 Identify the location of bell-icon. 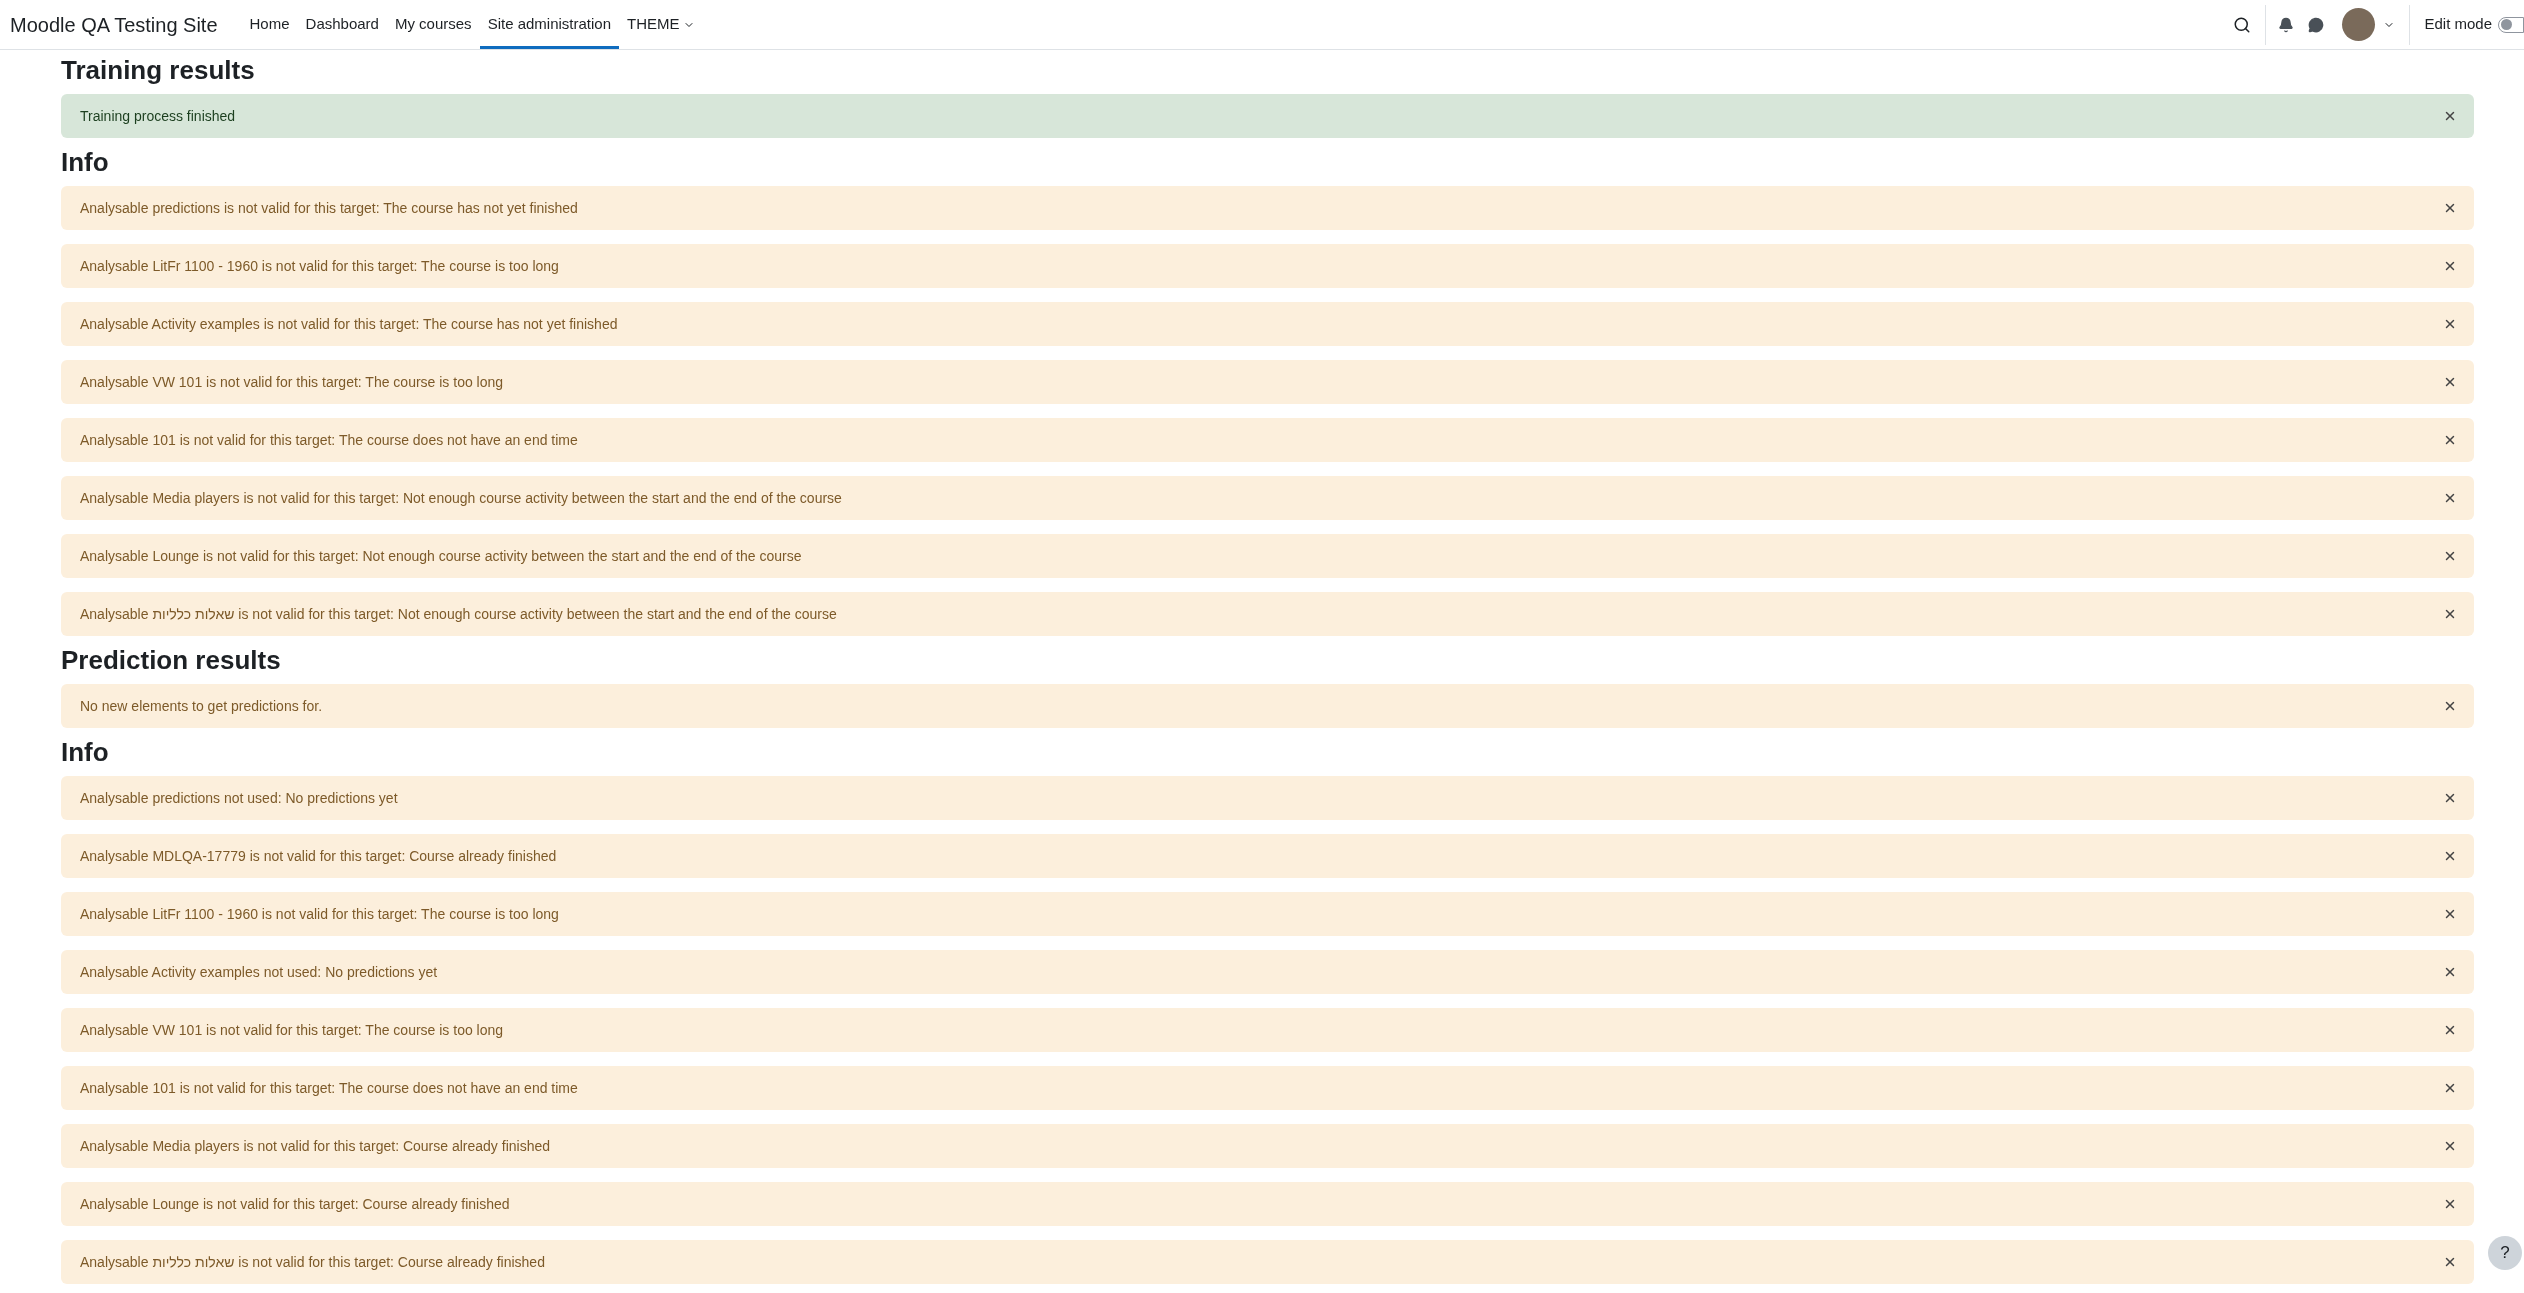
(2286, 24).